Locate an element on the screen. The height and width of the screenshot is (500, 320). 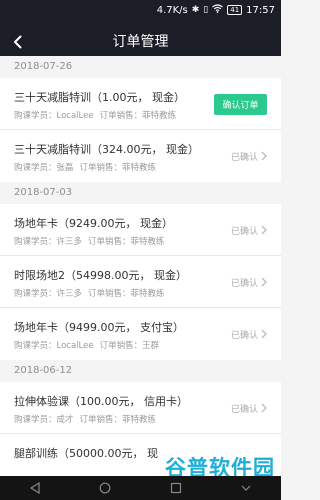
buyer-name: 成才 is located at coordinates (65, 420).